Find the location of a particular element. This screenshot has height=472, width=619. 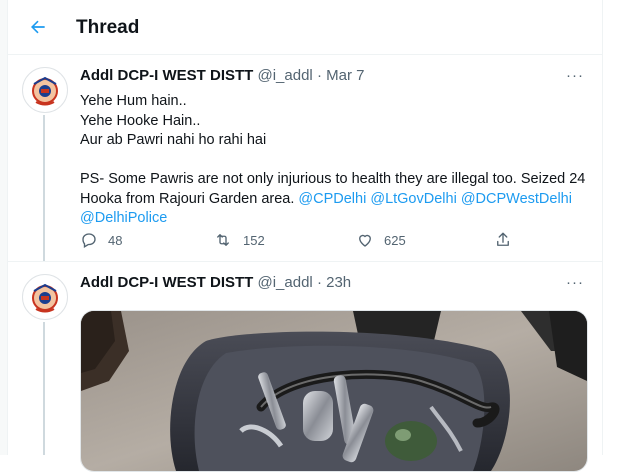

left-frame-edge is located at coordinates (4, 227).